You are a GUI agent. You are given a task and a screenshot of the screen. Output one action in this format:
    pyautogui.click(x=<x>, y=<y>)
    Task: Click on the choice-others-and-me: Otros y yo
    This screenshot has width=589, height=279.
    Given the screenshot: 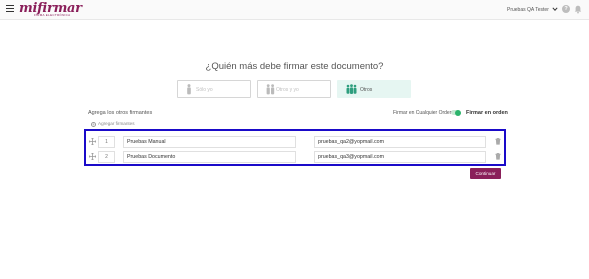 What is the action you would take?
    pyautogui.click(x=294, y=89)
    